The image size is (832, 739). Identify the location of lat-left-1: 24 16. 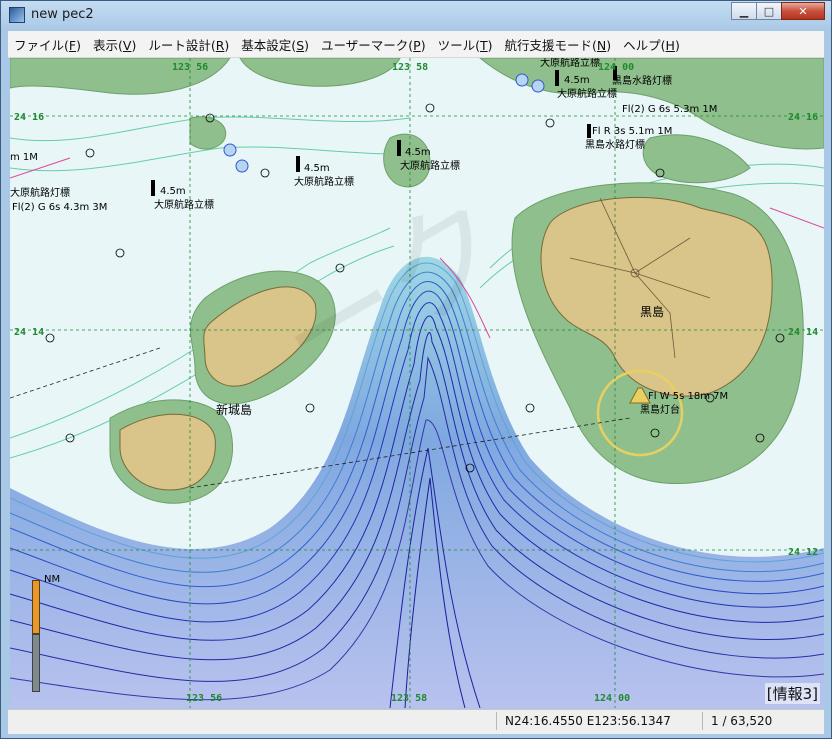
(29, 117).